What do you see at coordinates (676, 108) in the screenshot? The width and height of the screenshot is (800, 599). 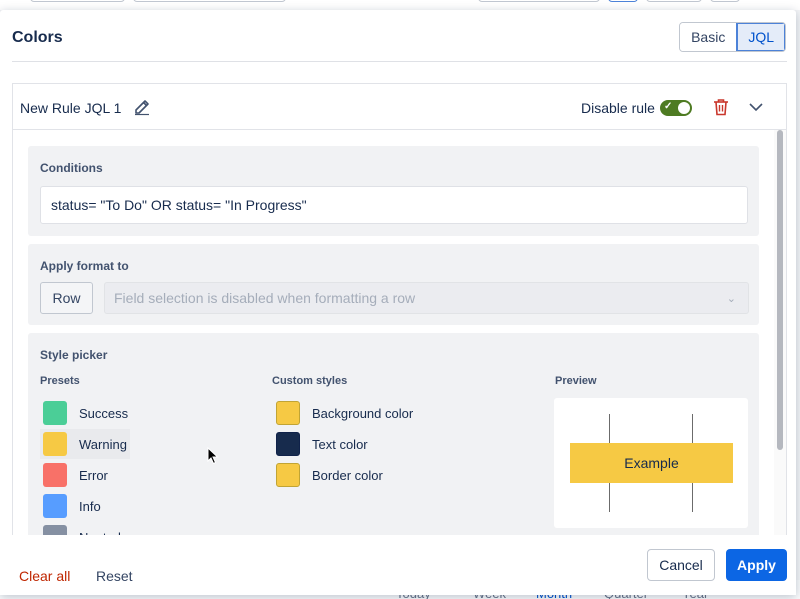 I see `disable-rule-toggle: ✓` at bounding box center [676, 108].